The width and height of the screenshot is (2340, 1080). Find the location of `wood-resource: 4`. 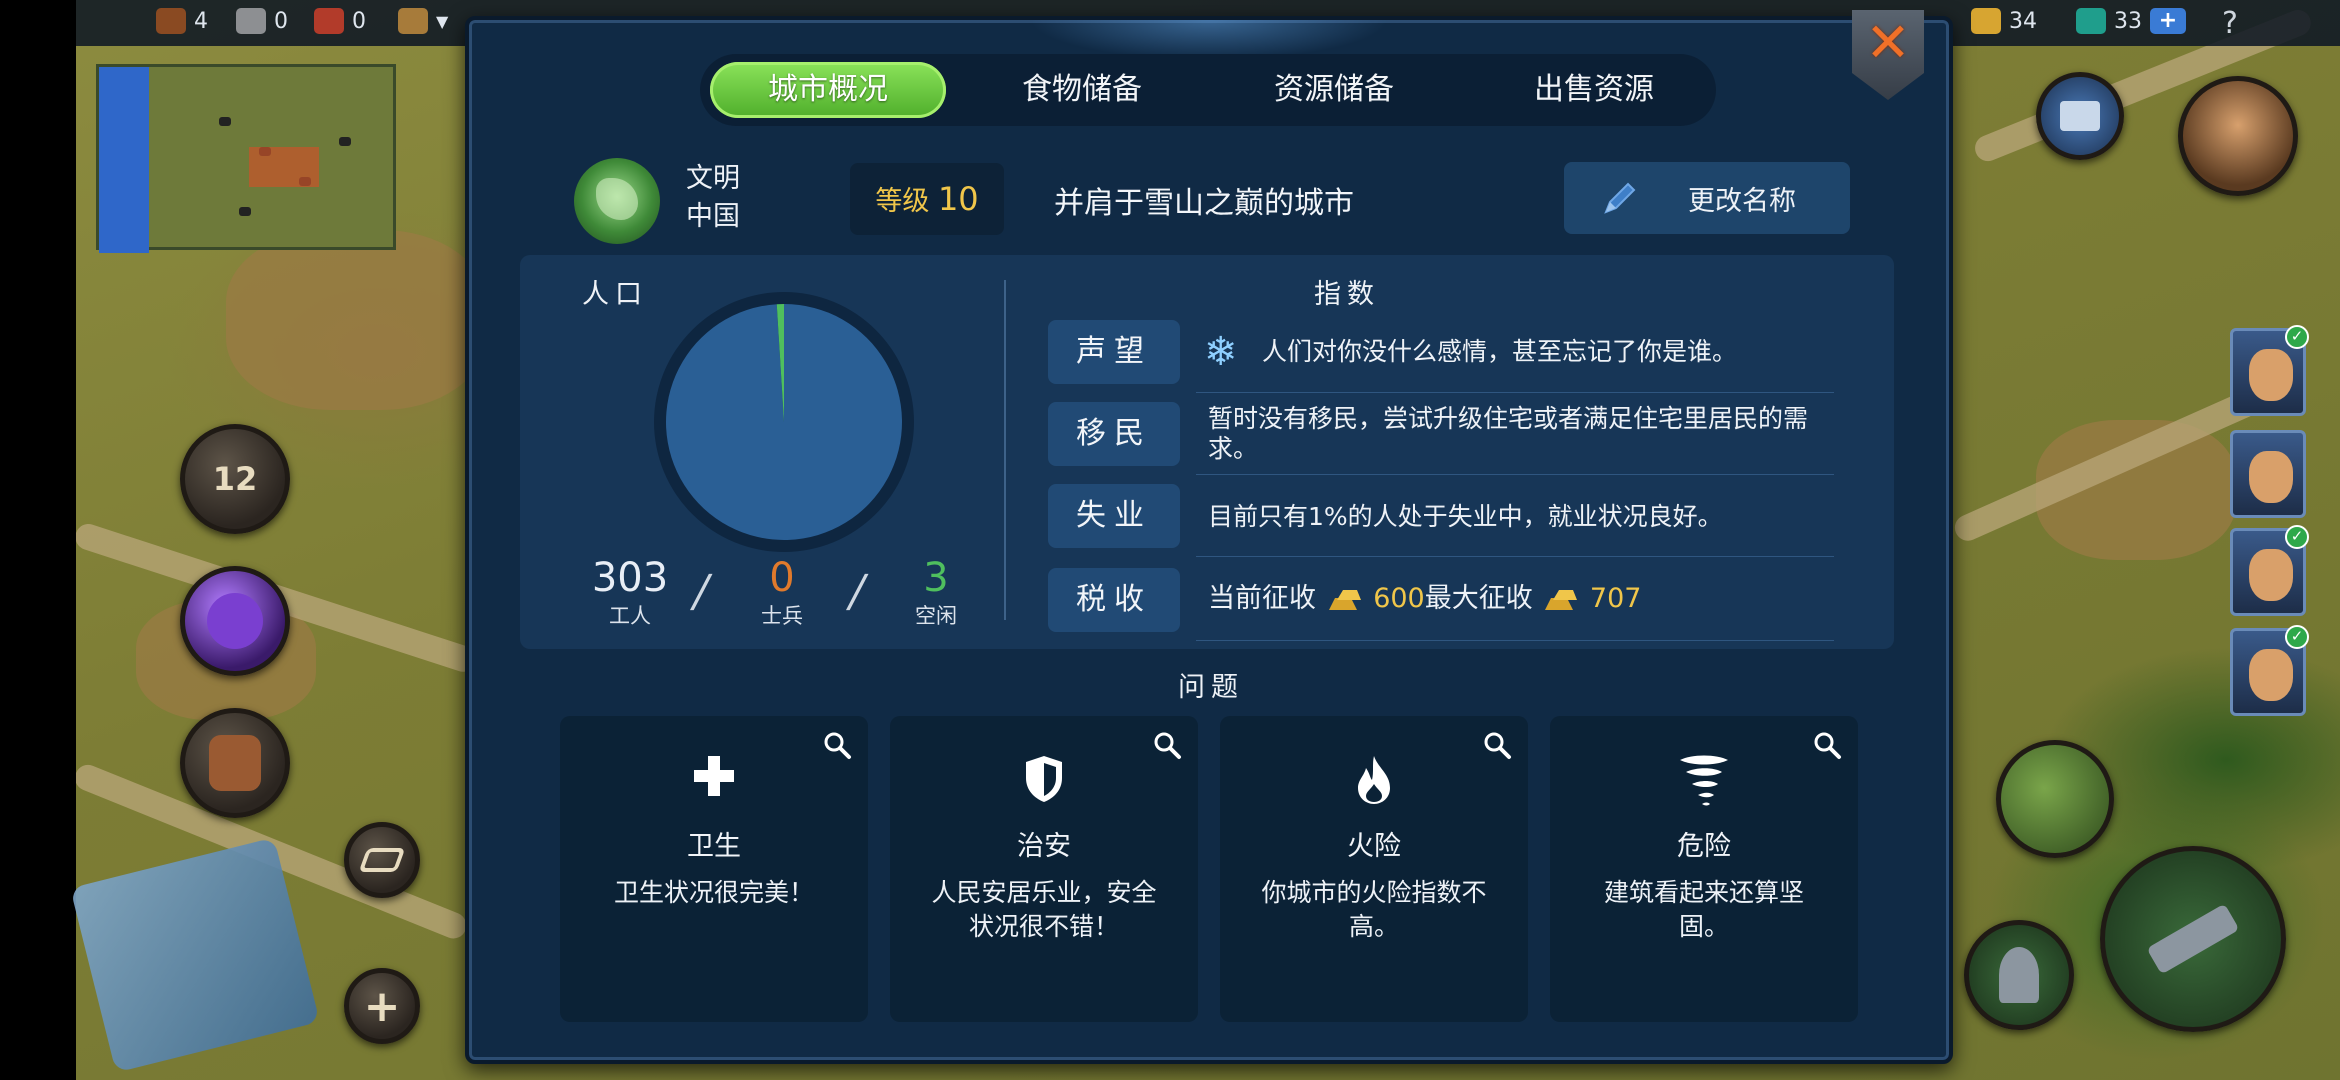

wood-resource: 4 is located at coordinates (182, 21).